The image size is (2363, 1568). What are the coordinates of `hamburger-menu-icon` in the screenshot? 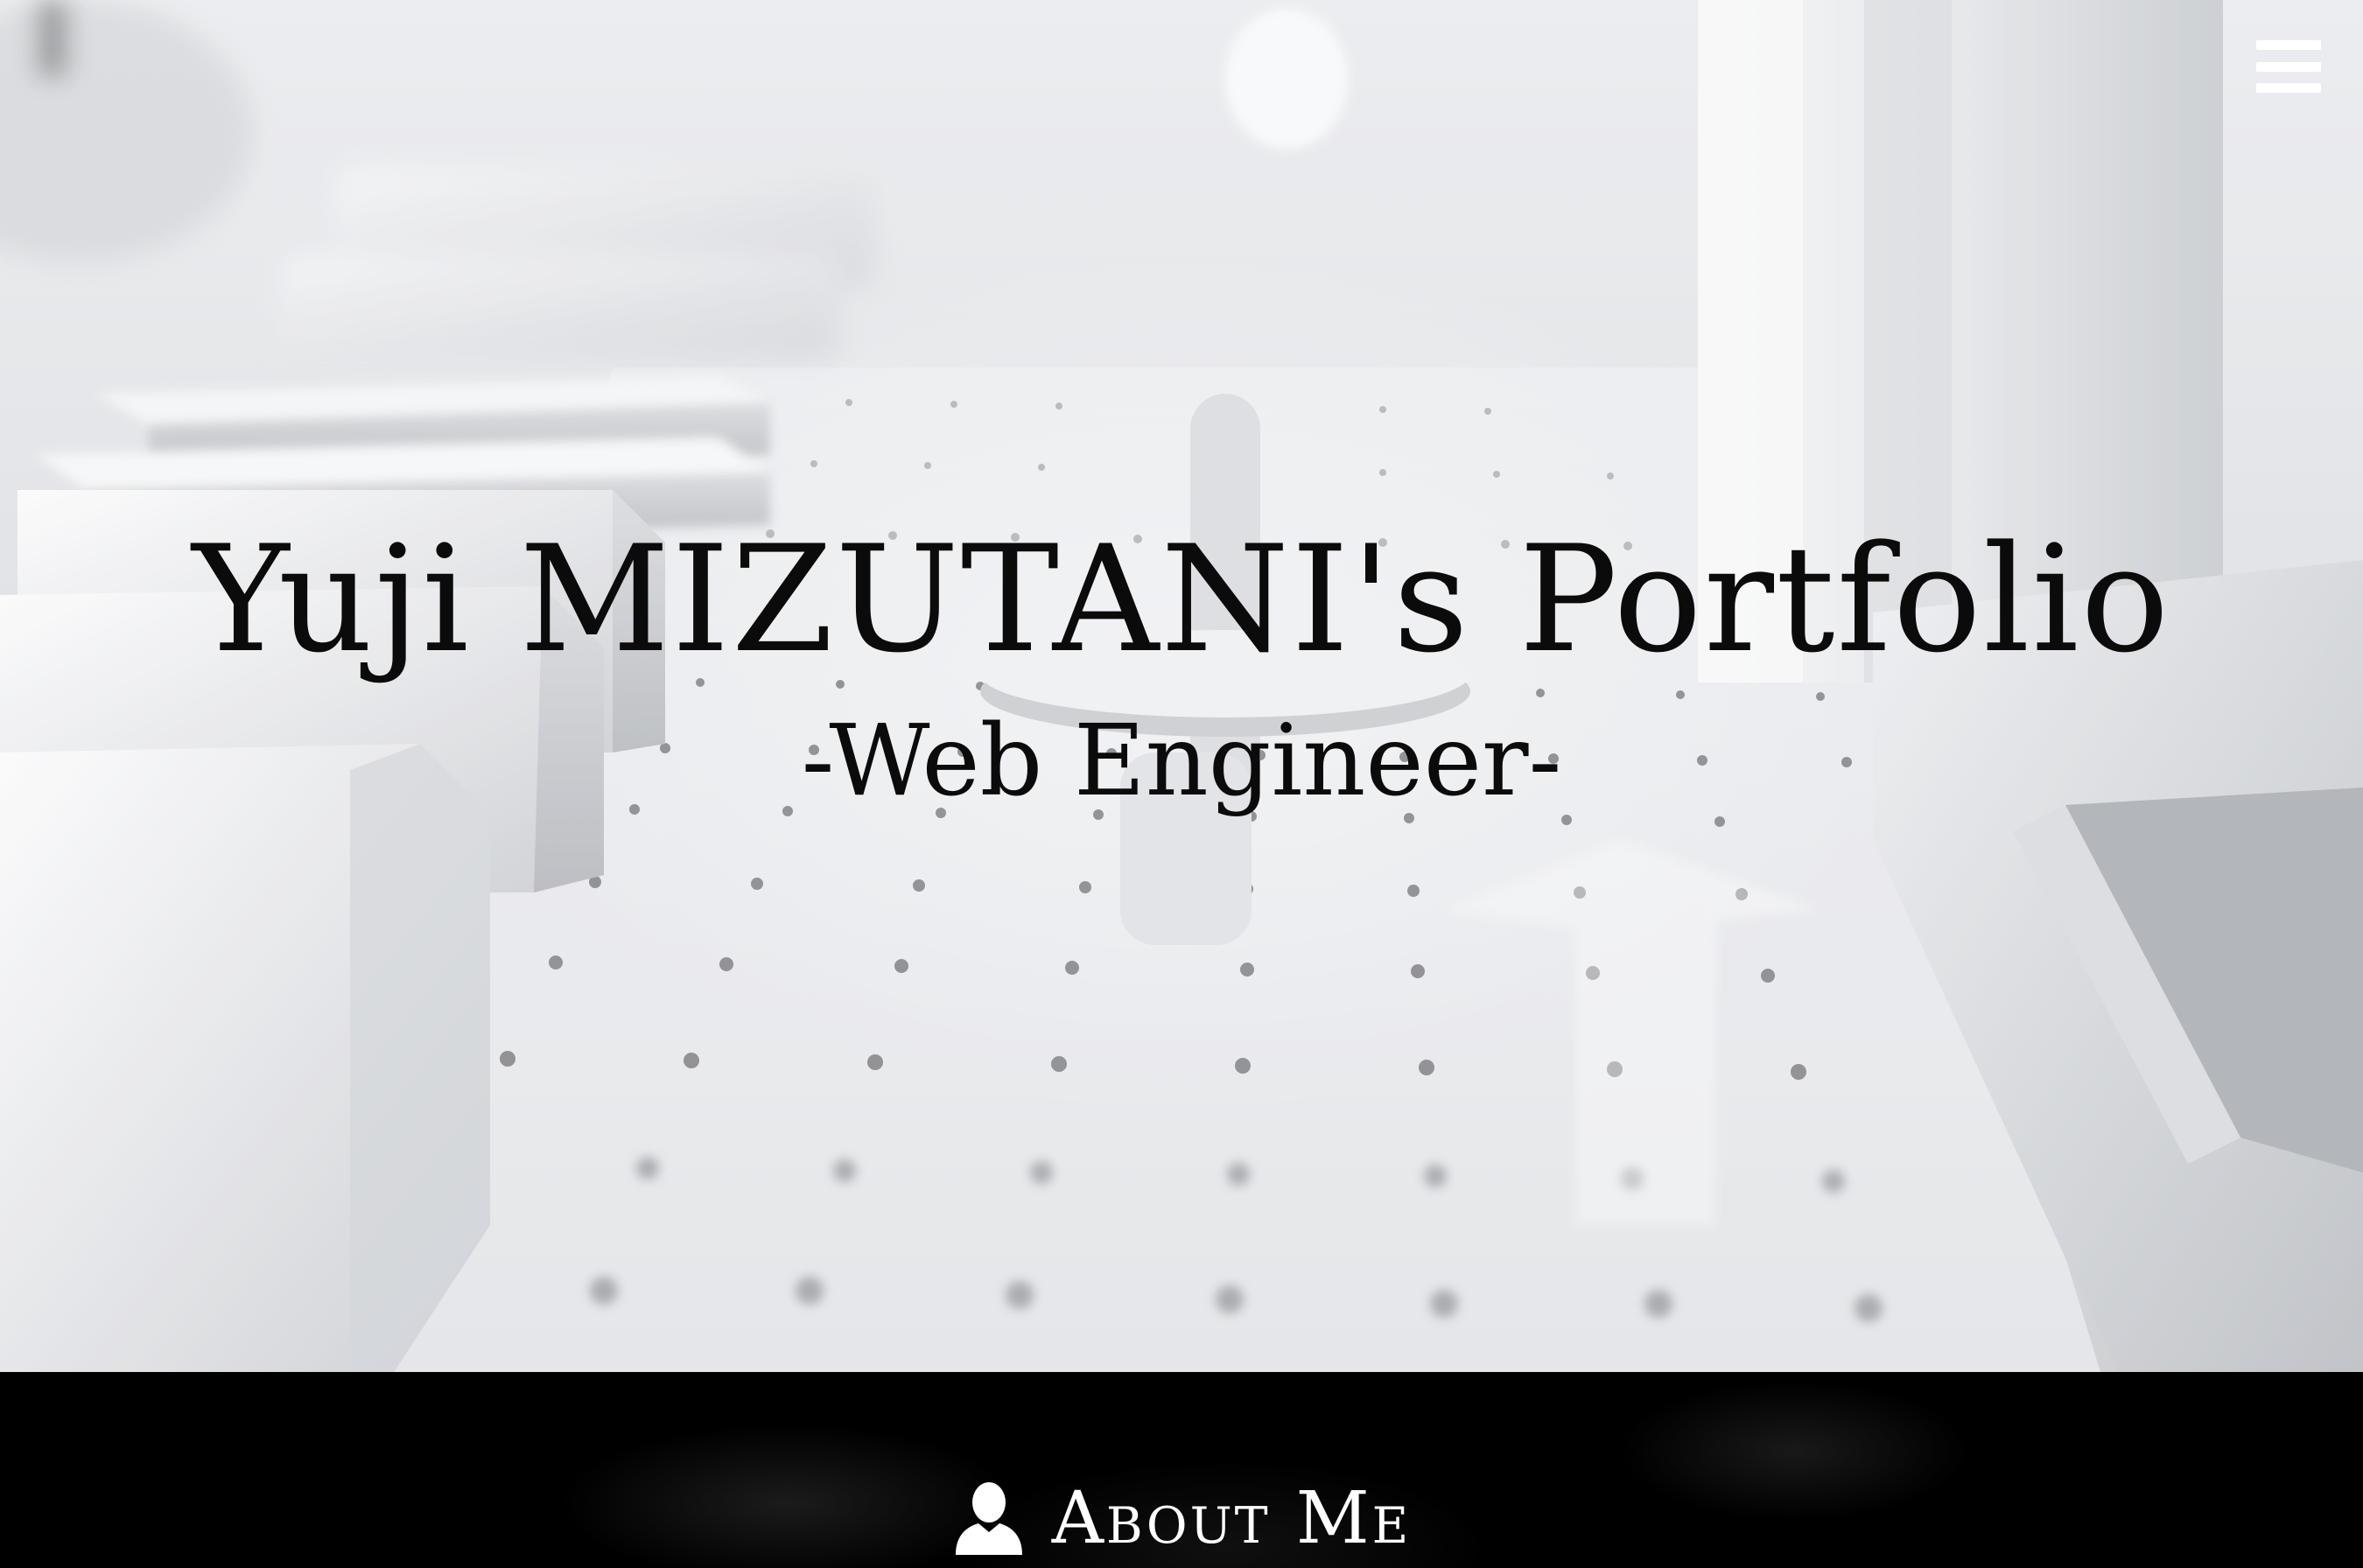 It's located at (2288, 66).